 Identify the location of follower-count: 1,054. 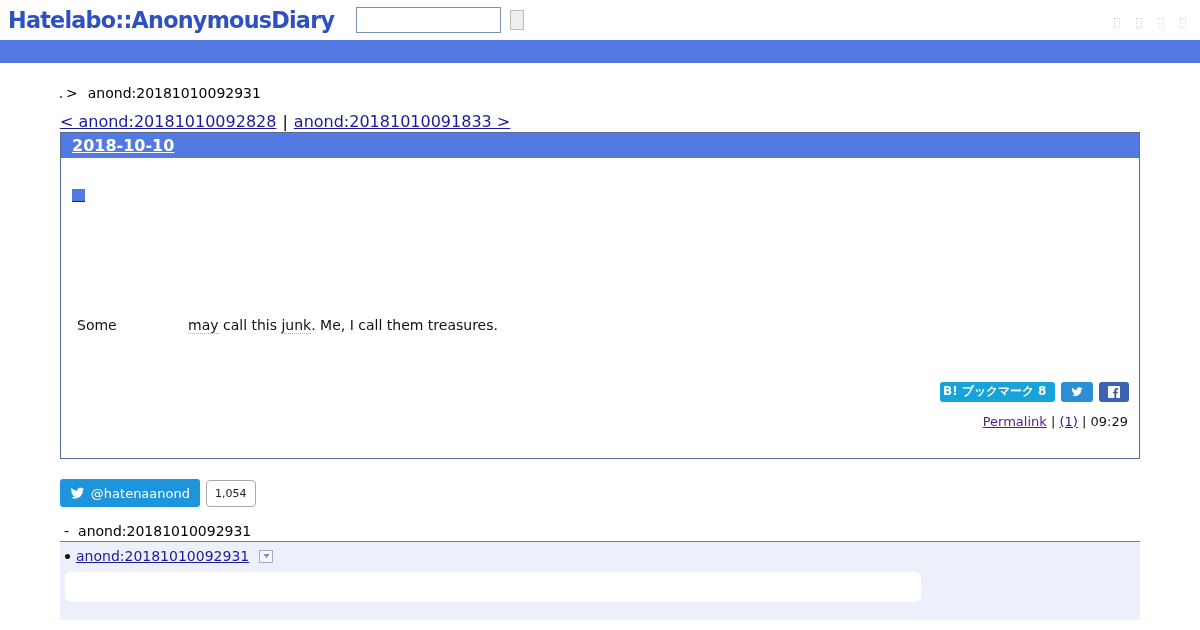
(231, 493).